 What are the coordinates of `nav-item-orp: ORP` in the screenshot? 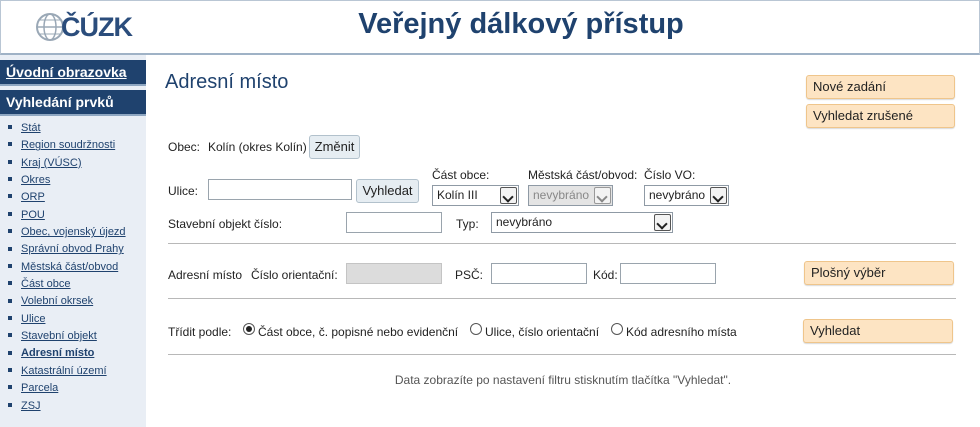 It's located at (67, 199).